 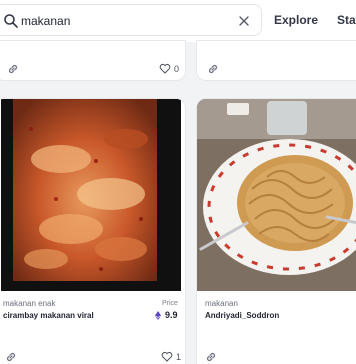 What do you see at coordinates (29, 303) in the screenshot?
I see `collection-name: makanan enak` at bounding box center [29, 303].